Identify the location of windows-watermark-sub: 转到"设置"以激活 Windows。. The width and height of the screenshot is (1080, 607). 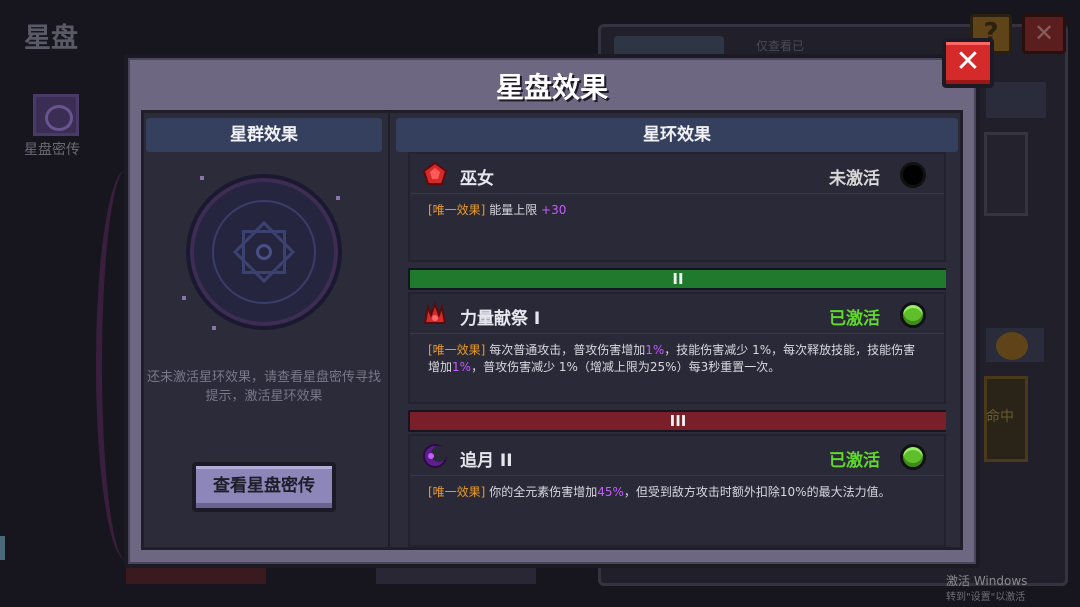
(986, 597).